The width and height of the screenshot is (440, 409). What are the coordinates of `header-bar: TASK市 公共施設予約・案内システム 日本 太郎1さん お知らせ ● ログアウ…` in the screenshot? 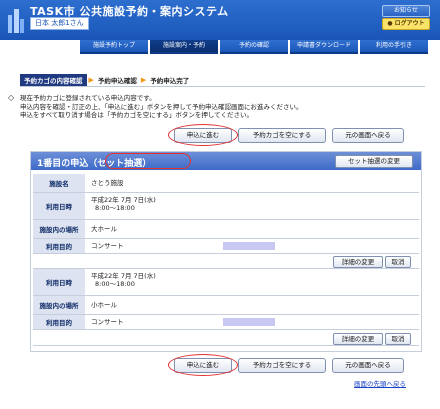 It's located at (220, 20).